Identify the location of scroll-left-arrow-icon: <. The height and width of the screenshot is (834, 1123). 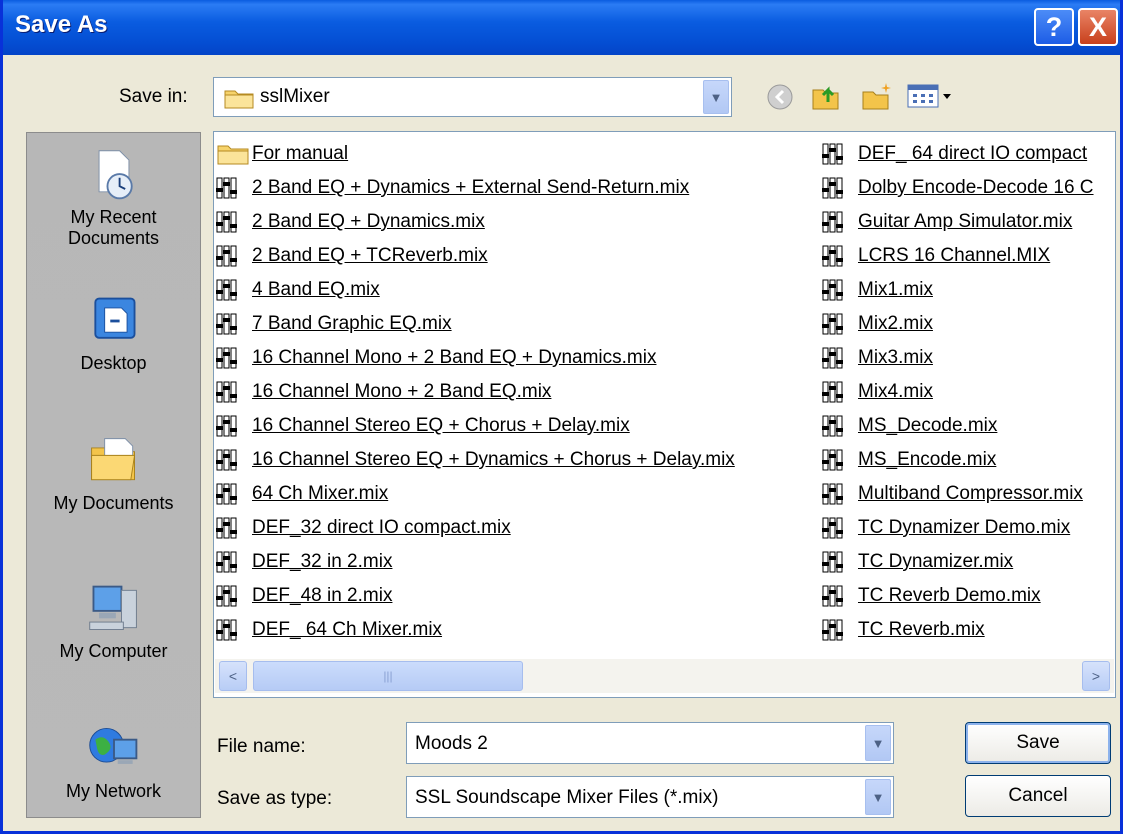
(233, 676).